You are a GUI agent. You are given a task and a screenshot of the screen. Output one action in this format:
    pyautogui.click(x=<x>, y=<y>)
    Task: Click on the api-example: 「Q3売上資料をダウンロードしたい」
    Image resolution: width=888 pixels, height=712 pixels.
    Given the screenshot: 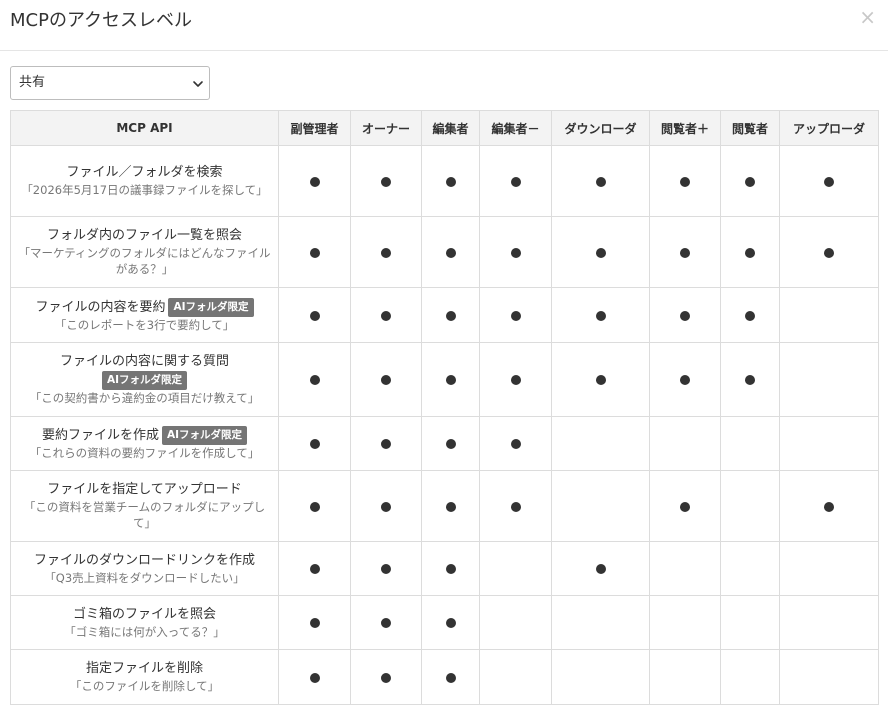 What is the action you would take?
    pyautogui.click(x=144, y=577)
    